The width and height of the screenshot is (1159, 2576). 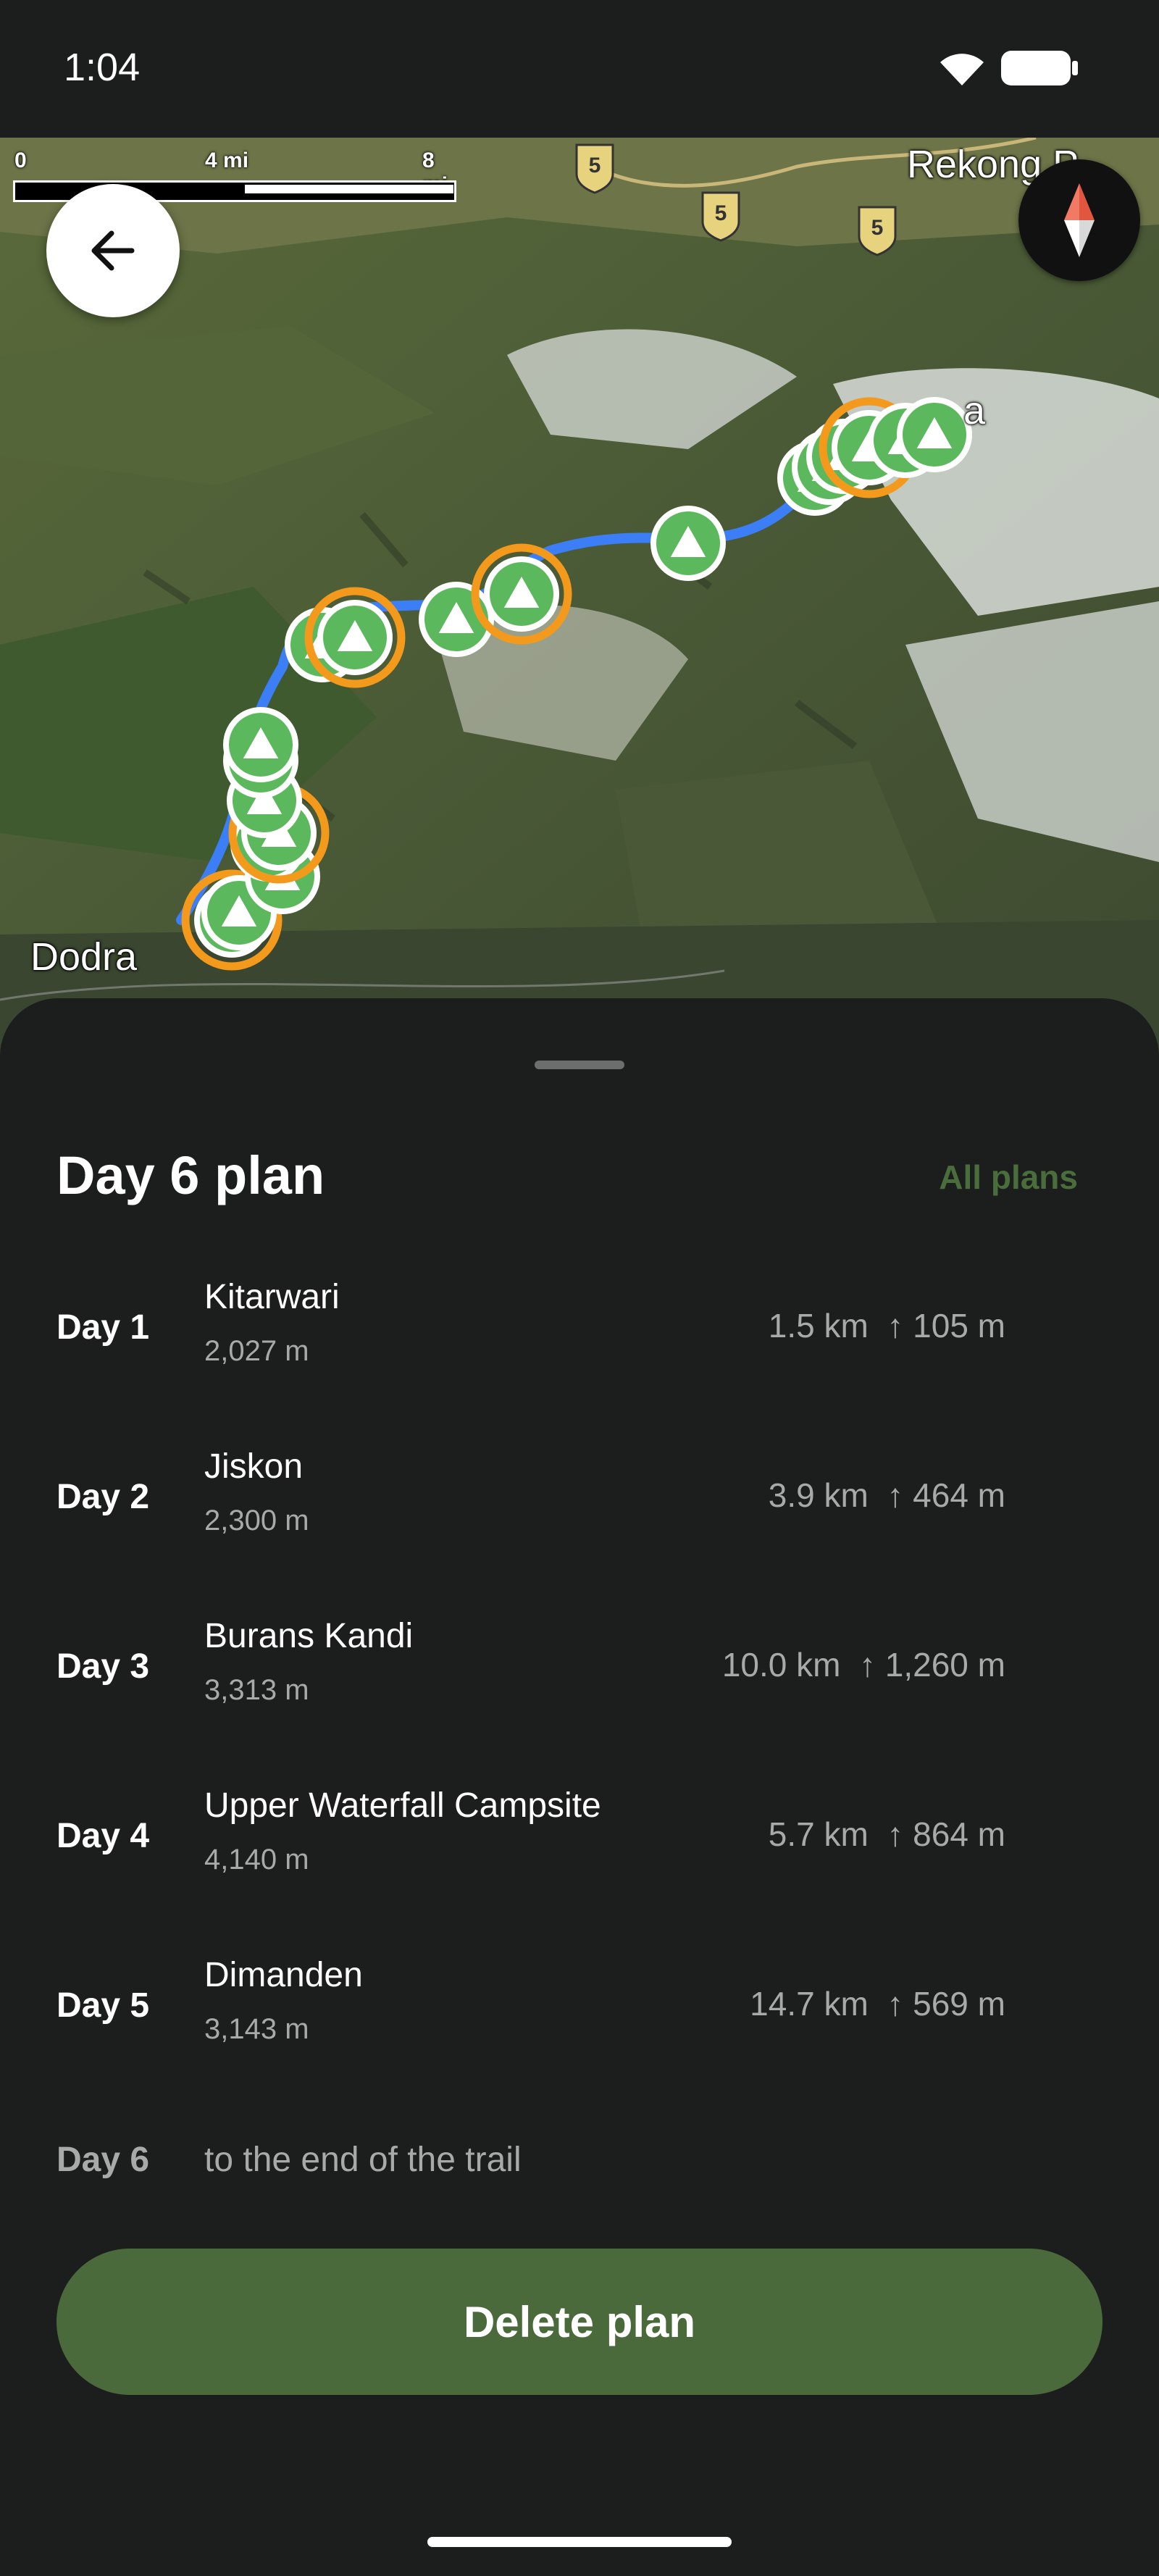 What do you see at coordinates (1039, 68) in the screenshot?
I see `battery-icon` at bounding box center [1039, 68].